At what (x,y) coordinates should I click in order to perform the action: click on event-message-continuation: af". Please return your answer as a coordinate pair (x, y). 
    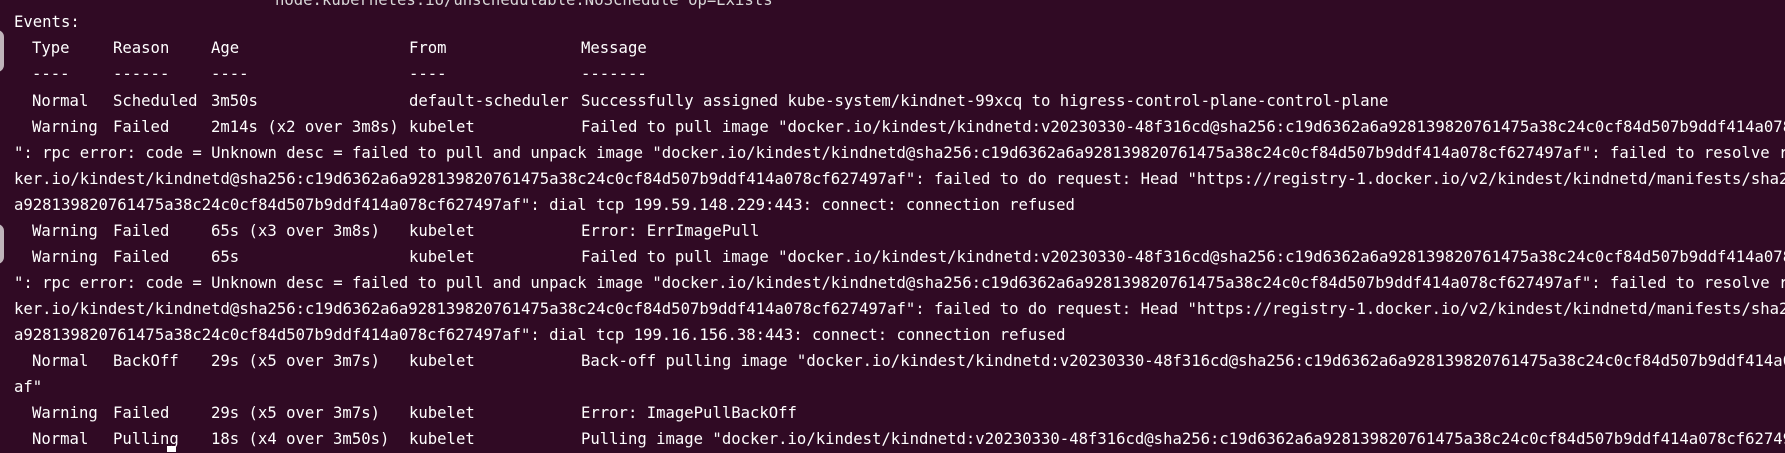
    Looking at the image, I should click on (28, 387).